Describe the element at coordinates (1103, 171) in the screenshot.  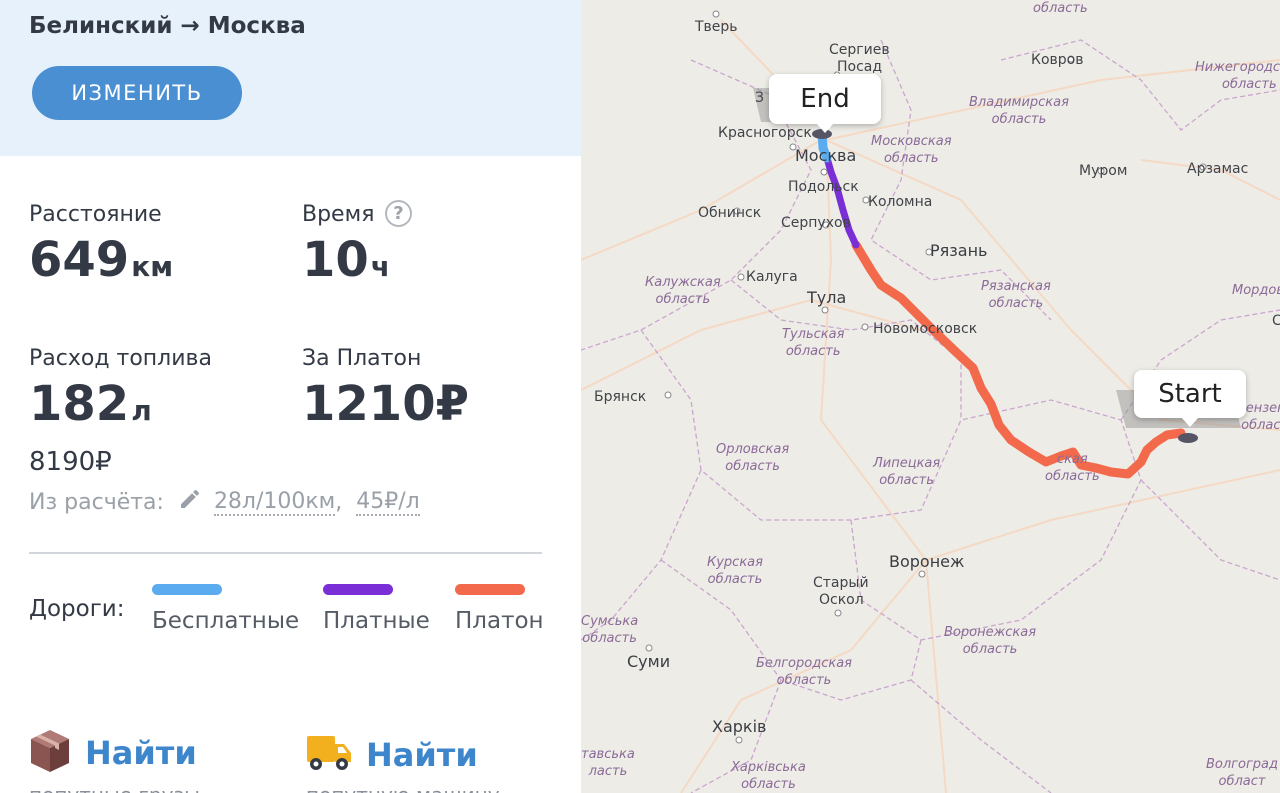
I see `city-murom: Муром` at that location.